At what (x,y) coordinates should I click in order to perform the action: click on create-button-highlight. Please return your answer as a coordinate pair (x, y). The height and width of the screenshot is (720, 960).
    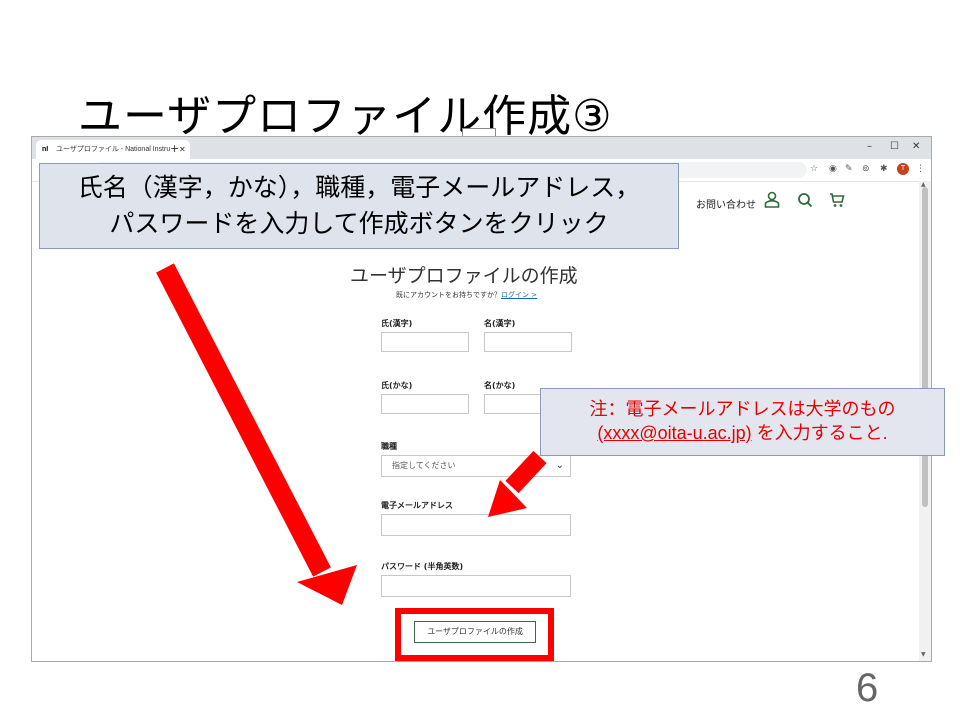
    Looking at the image, I should click on (474, 634).